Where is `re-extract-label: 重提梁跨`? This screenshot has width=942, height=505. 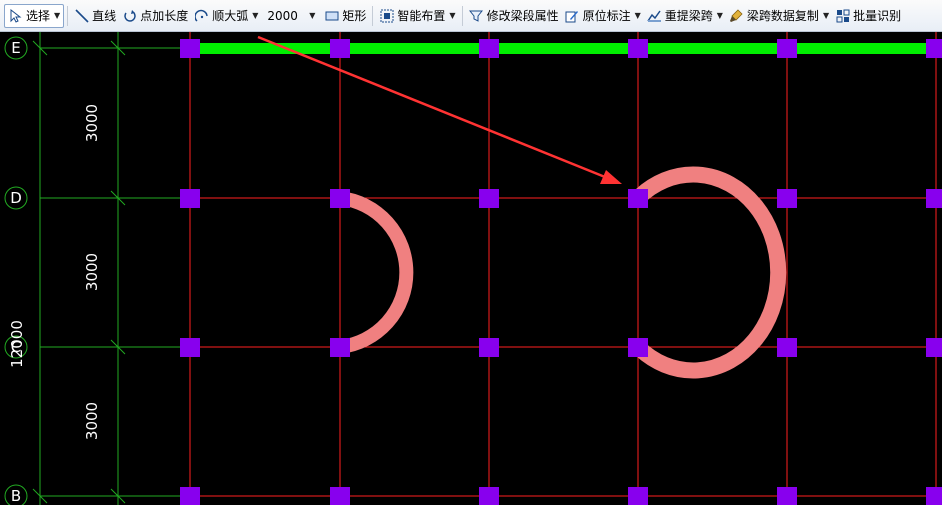
re-extract-label: 重提梁跨 is located at coordinates (688, 16).